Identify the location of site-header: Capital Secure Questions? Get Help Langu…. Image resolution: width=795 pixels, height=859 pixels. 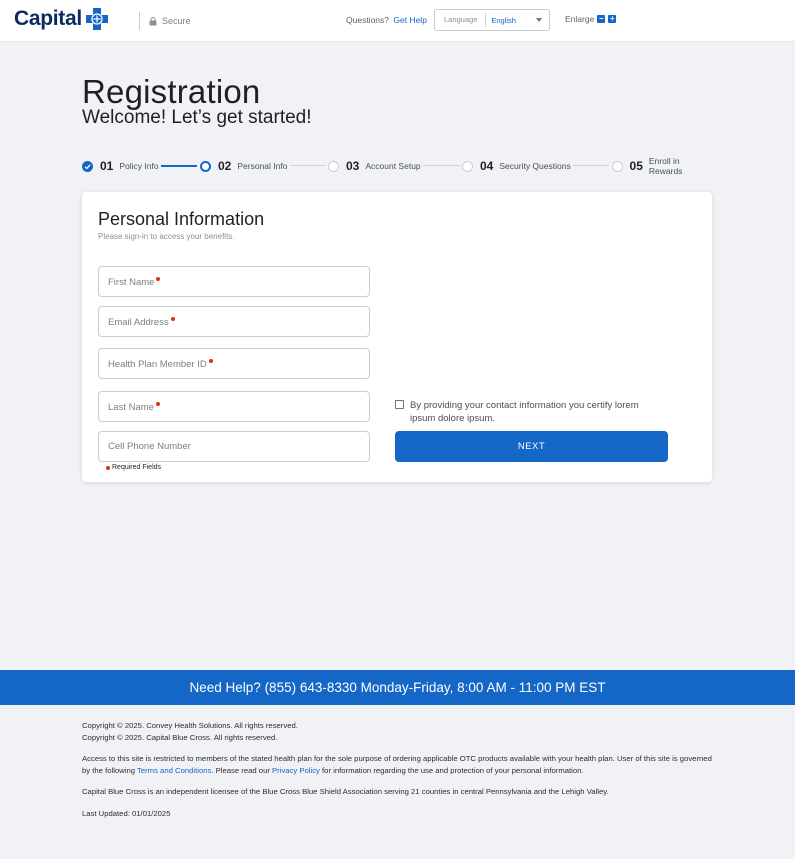
(397, 21).